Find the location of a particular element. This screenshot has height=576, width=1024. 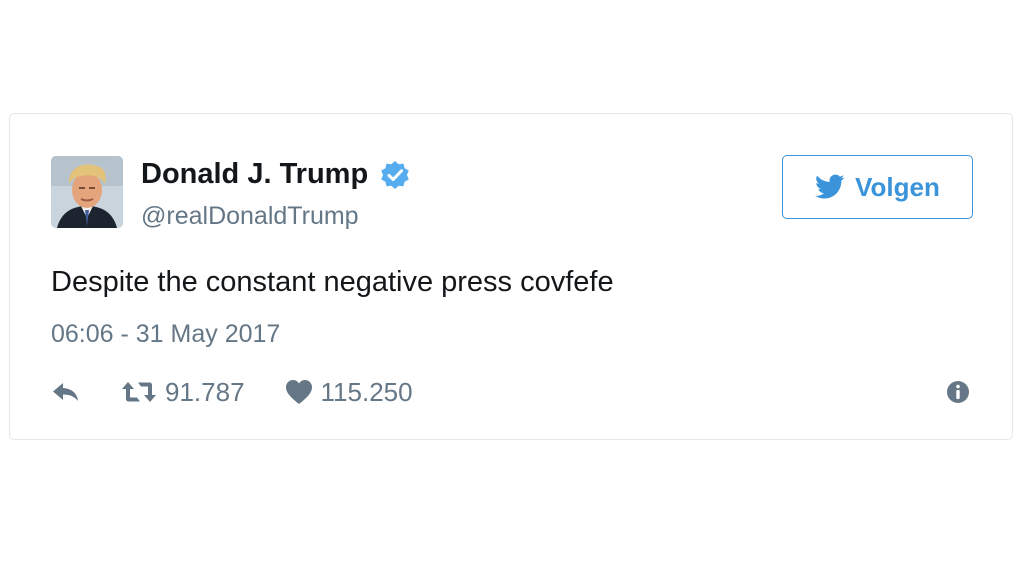

like-button: 115.250 is located at coordinates (349, 392).